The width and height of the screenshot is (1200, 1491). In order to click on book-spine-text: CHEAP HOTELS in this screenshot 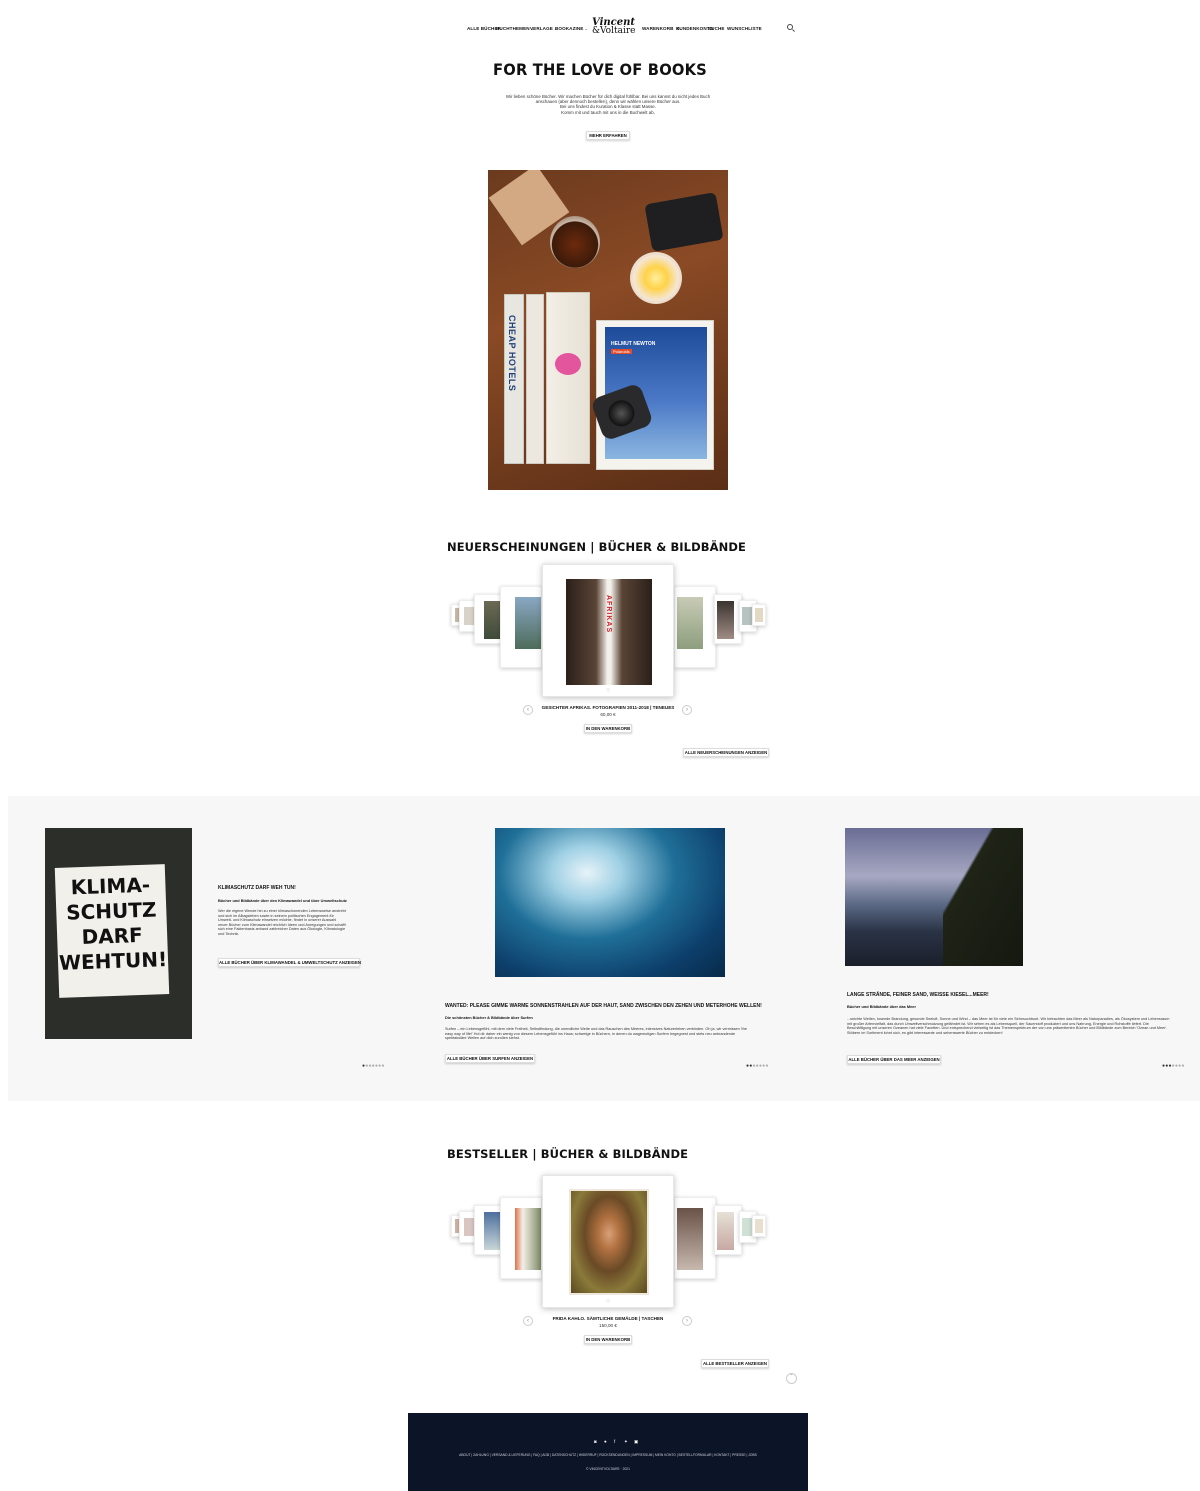, I will do `click(512, 353)`.